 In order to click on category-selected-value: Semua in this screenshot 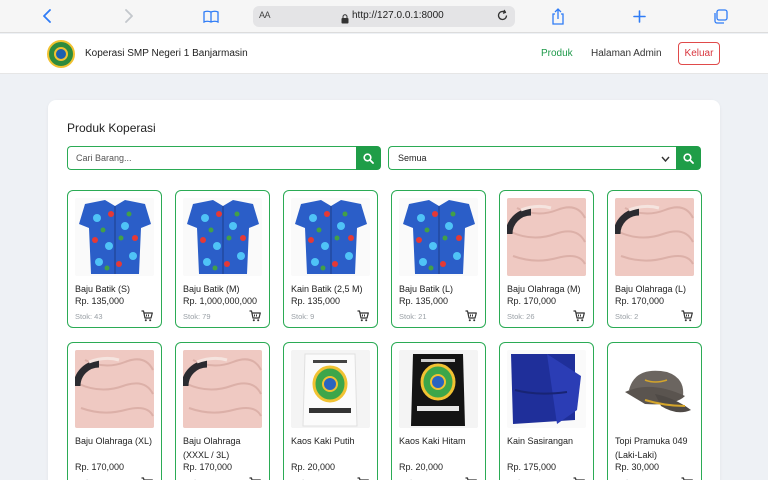, I will do `click(412, 158)`.